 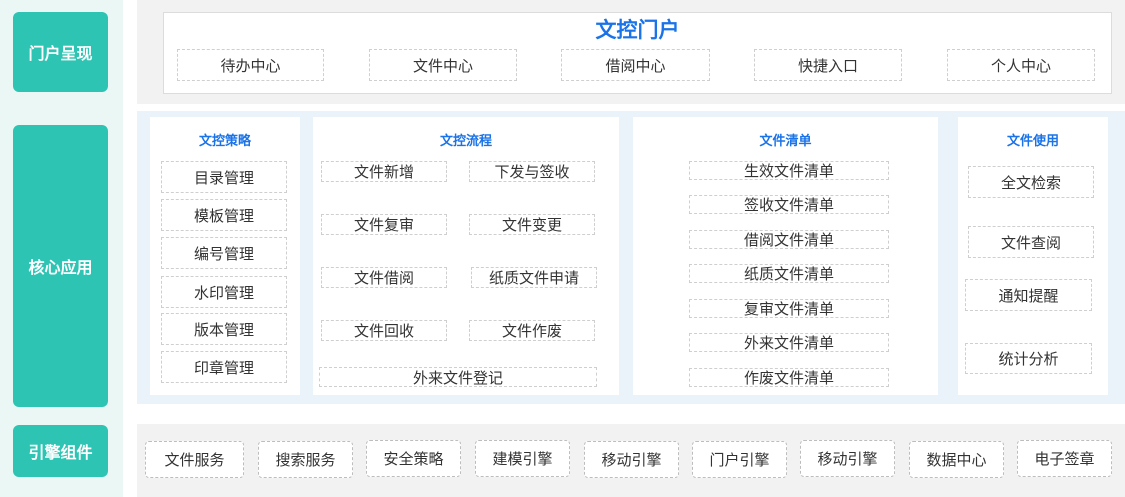 I want to click on list-item: 签收文件清单, so click(x=789, y=204).